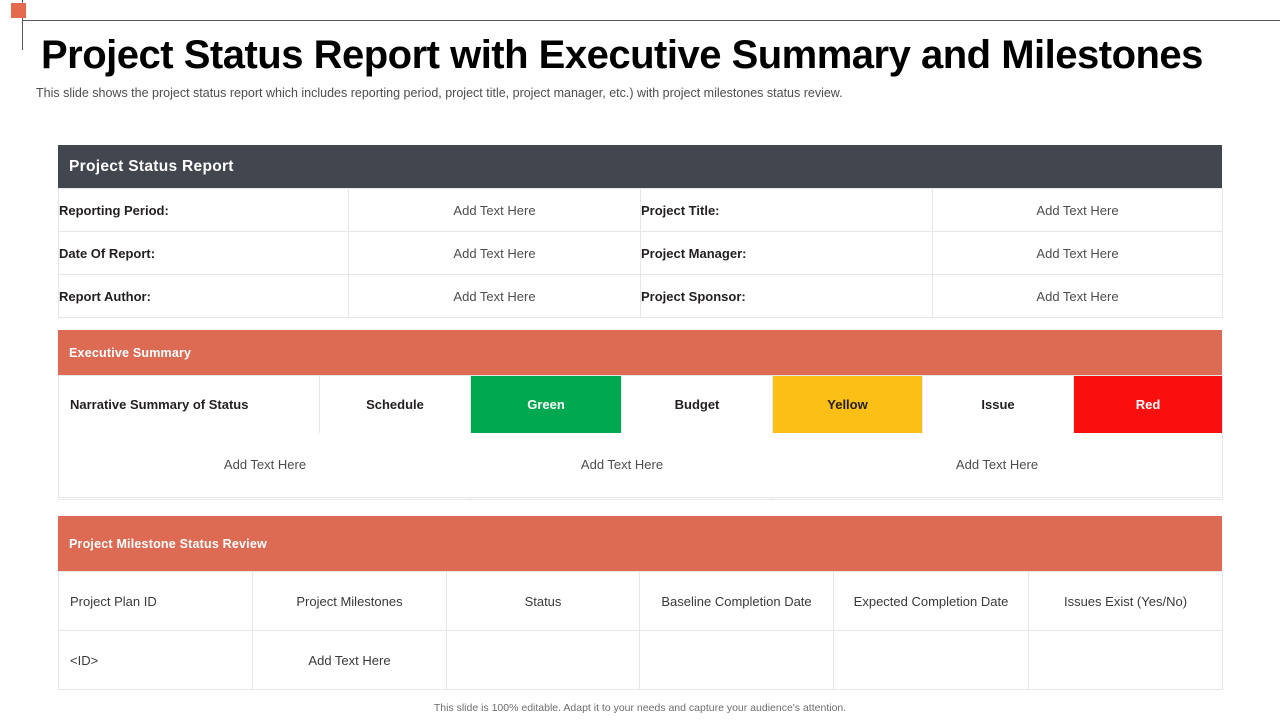 This screenshot has width=1280, height=720. Describe the element at coordinates (130, 352) in the screenshot. I see `section-title-text: Executive Summary` at that location.